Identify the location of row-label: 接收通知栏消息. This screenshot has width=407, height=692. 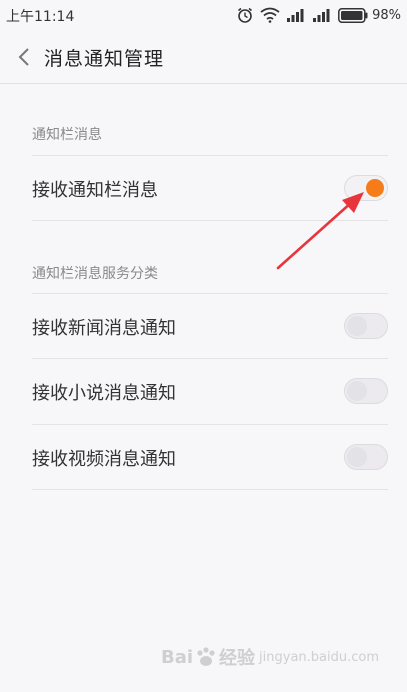
(95, 190).